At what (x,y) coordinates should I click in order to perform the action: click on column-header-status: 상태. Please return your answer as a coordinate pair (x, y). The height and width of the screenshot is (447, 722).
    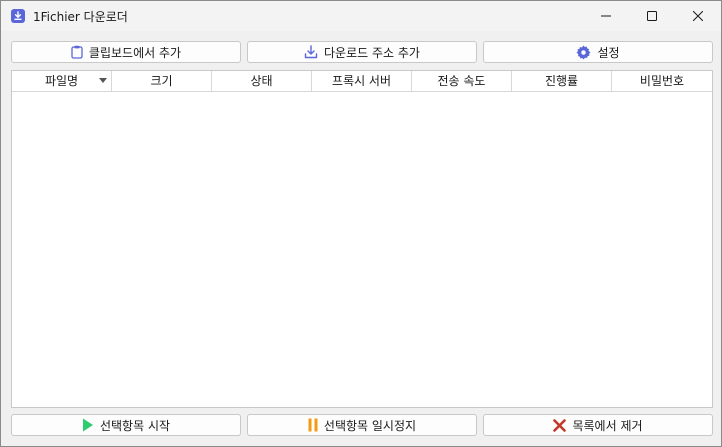
    Looking at the image, I should click on (262, 81).